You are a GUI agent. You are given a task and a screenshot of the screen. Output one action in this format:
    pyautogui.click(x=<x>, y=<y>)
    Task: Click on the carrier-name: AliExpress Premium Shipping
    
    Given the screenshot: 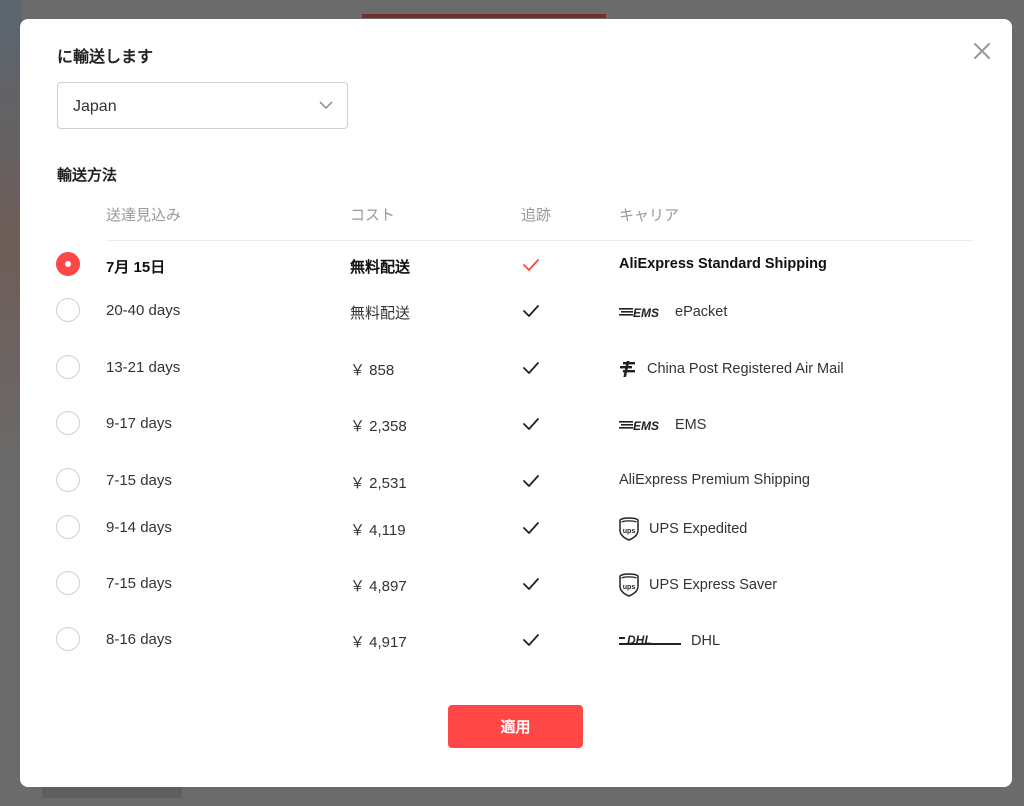 What is the action you would take?
    pyautogui.click(x=714, y=480)
    